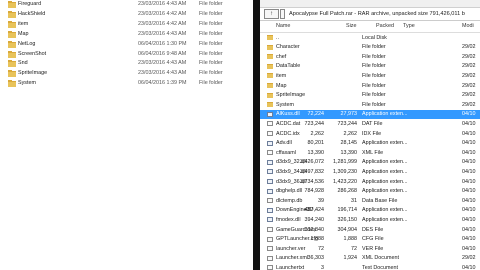  Describe the element at coordinates (374, 75) in the screenshot. I see `row-type: File folder` at that location.